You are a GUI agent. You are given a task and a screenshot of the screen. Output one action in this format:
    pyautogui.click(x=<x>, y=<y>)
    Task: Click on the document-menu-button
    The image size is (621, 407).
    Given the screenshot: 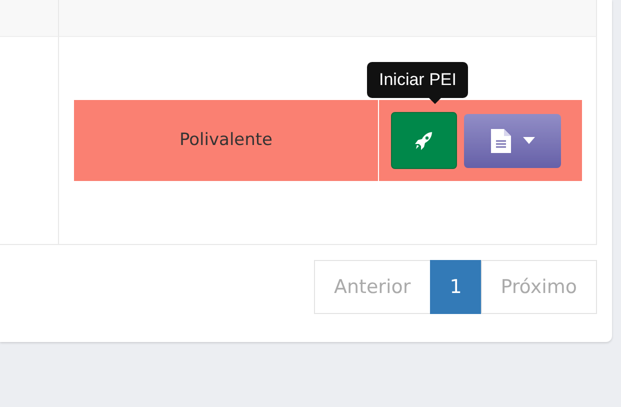 What is the action you would take?
    pyautogui.click(x=512, y=141)
    